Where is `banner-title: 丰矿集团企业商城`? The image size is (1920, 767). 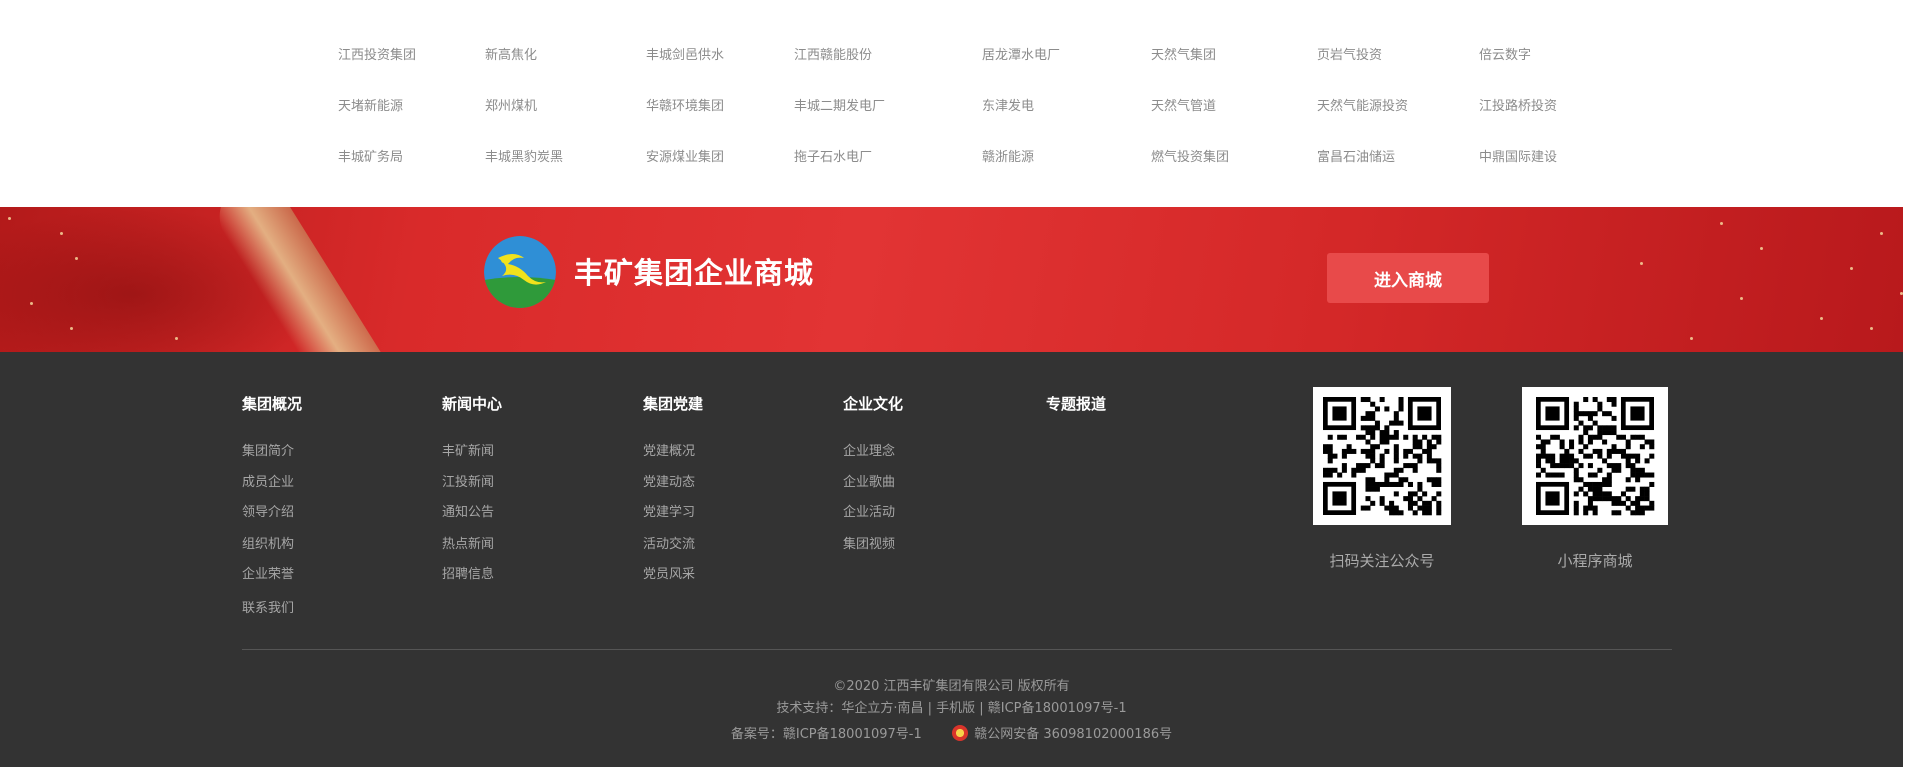
banner-title: 丰矿集团企业商城 is located at coordinates (694, 273).